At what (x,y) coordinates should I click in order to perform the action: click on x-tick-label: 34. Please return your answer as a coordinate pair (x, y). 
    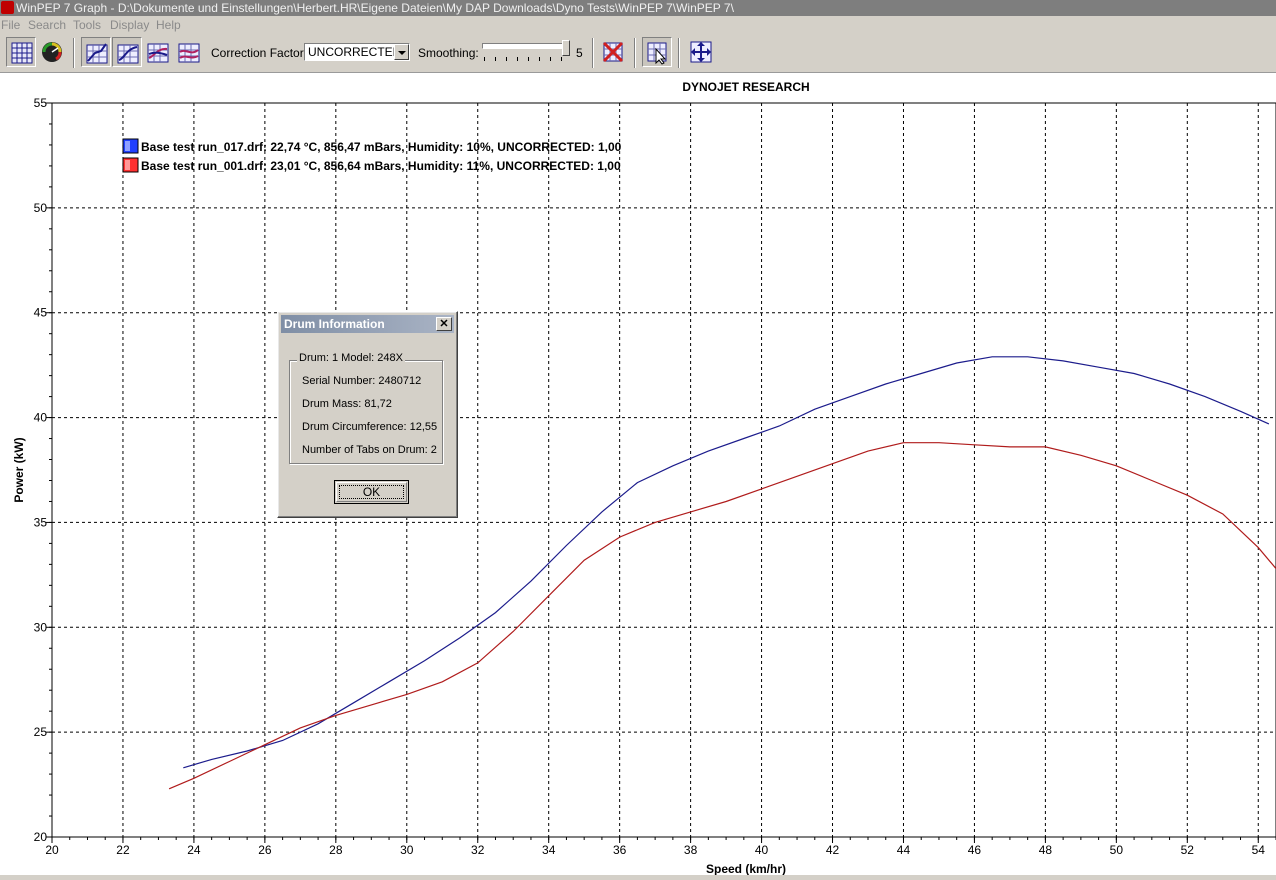
    Looking at the image, I should click on (549, 850).